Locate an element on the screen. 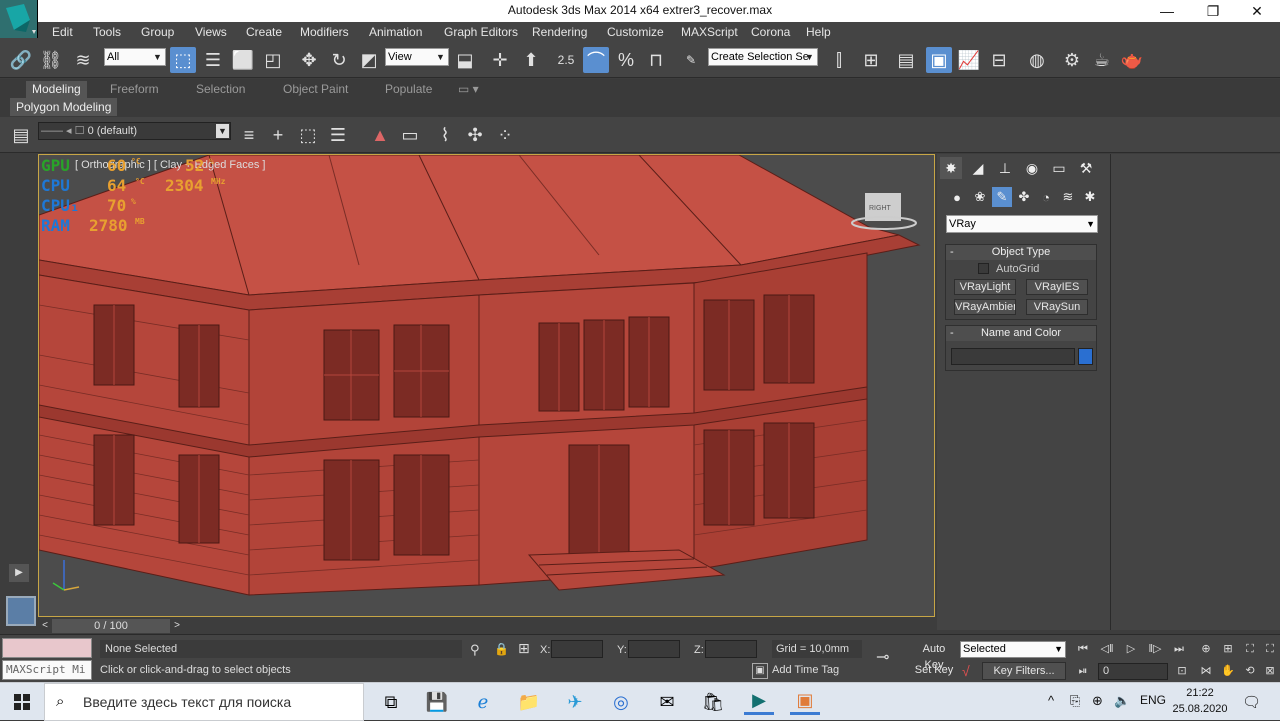 Image resolution: width=1280 pixels, height=721 pixels. menu-modifiers: Modifiers is located at coordinates (324, 32).